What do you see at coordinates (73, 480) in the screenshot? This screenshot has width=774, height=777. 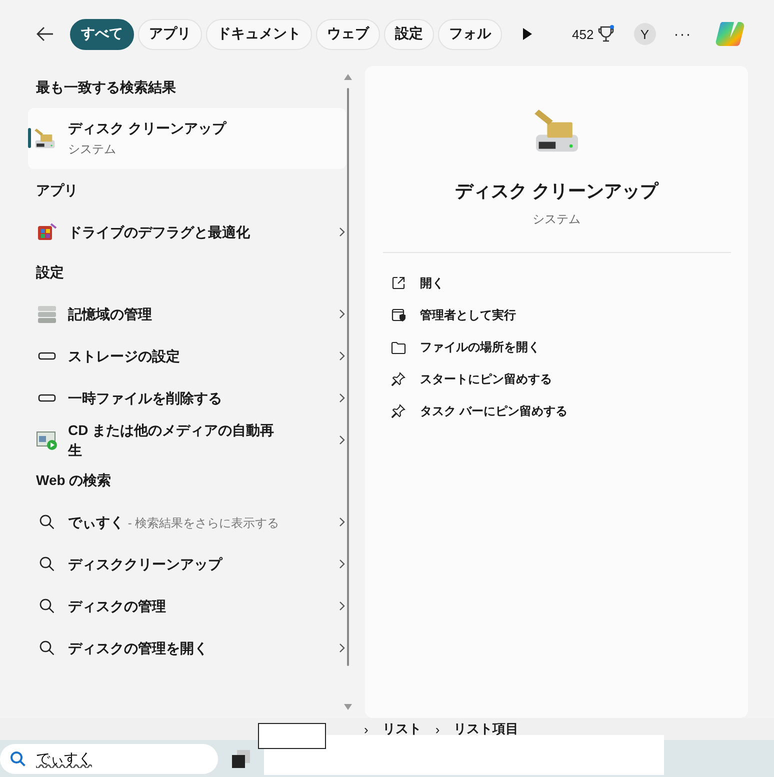 I see `section-heading: Web の検索` at bounding box center [73, 480].